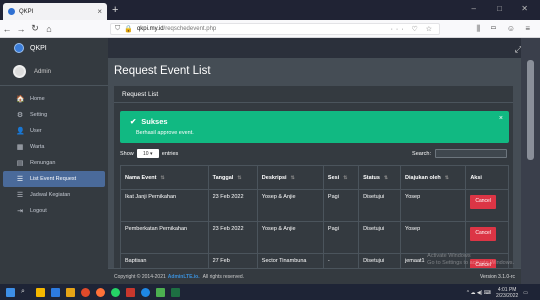  What do you see at coordinates (39, 115) in the screenshot?
I see `sidebar-item-label: Setting` at bounding box center [39, 115].